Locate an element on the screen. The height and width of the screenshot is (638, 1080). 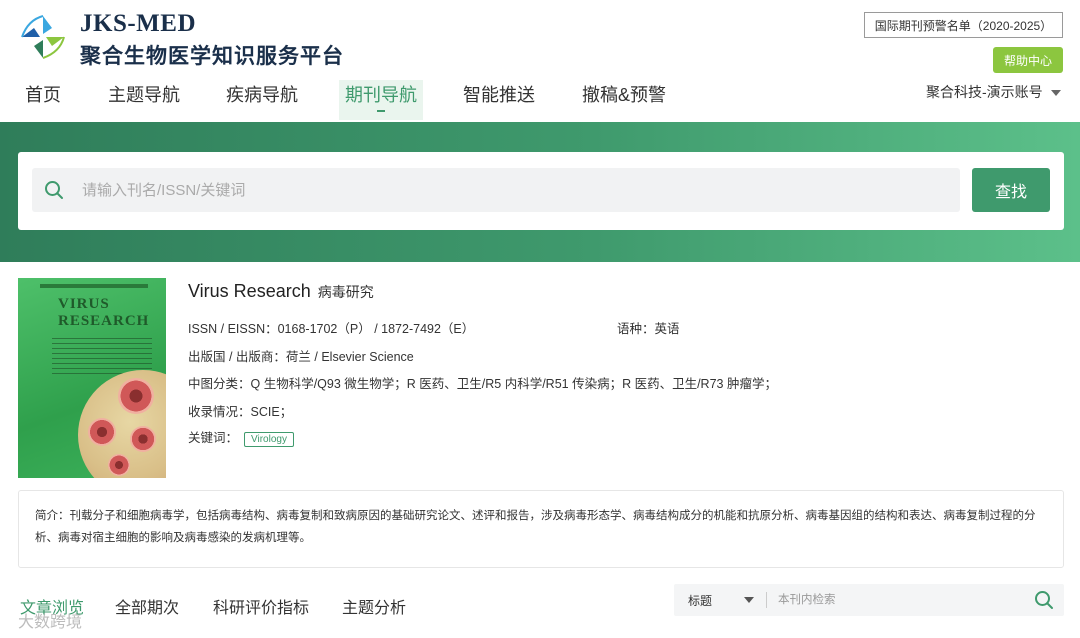
search-card: 查找 is located at coordinates (541, 191).